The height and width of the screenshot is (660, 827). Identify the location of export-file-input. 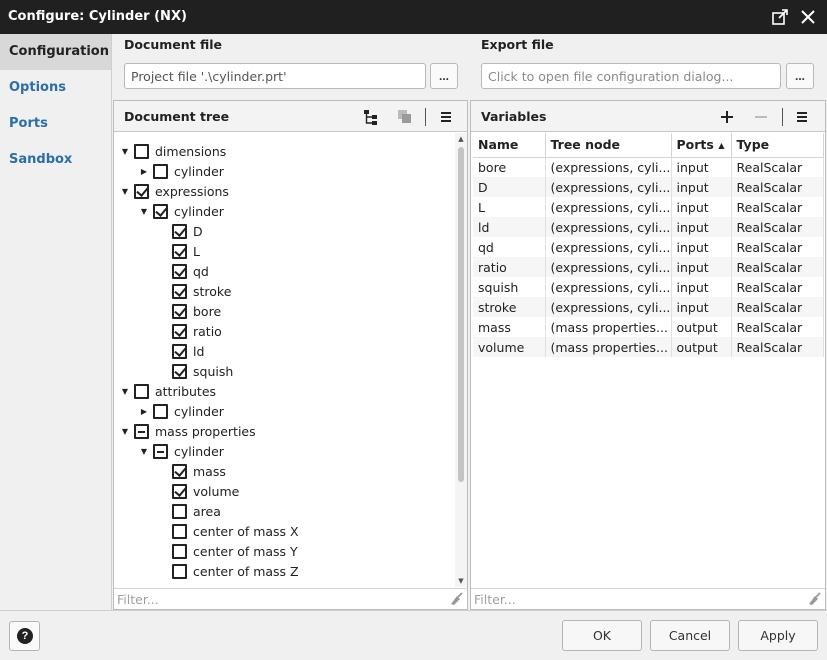
(631, 76).